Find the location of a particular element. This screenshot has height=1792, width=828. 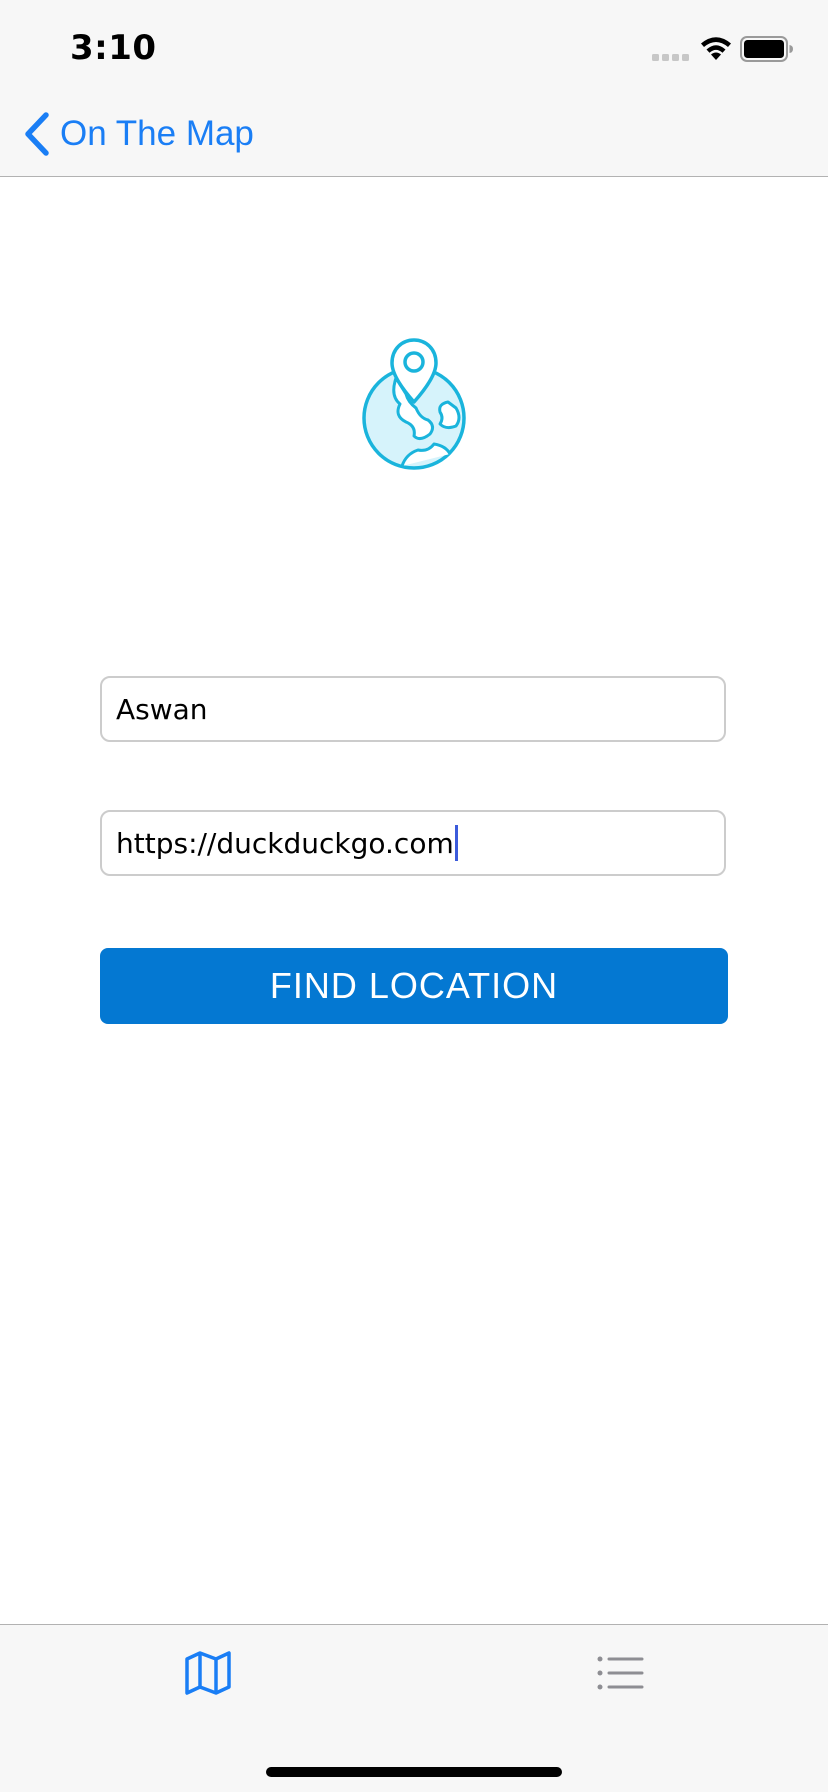

globe-location-pin-icon is located at coordinates (414, 404).